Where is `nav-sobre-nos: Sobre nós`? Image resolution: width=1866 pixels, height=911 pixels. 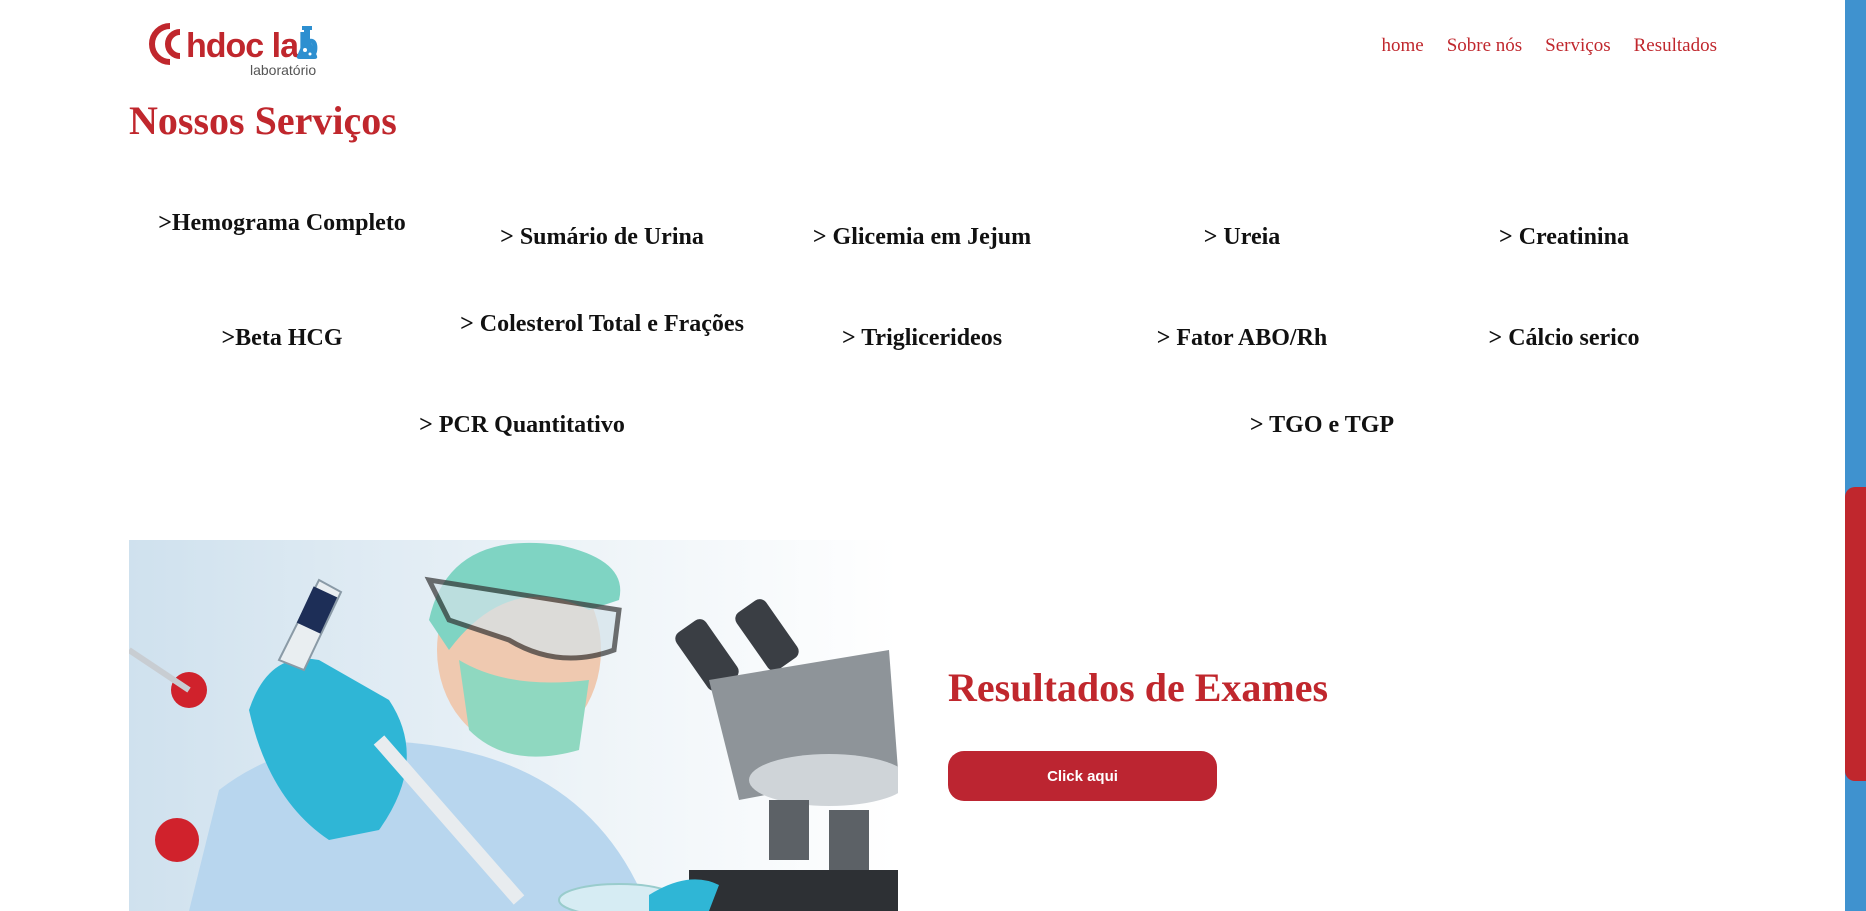
nav-sobre-nos: Sobre nós is located at coordinates (1484, 46).